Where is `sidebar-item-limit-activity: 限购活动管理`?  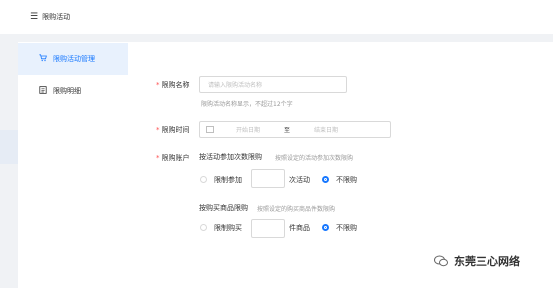 sidebar-item-limit-activity: 限购活动管理 is located at coordinates (73, 59).